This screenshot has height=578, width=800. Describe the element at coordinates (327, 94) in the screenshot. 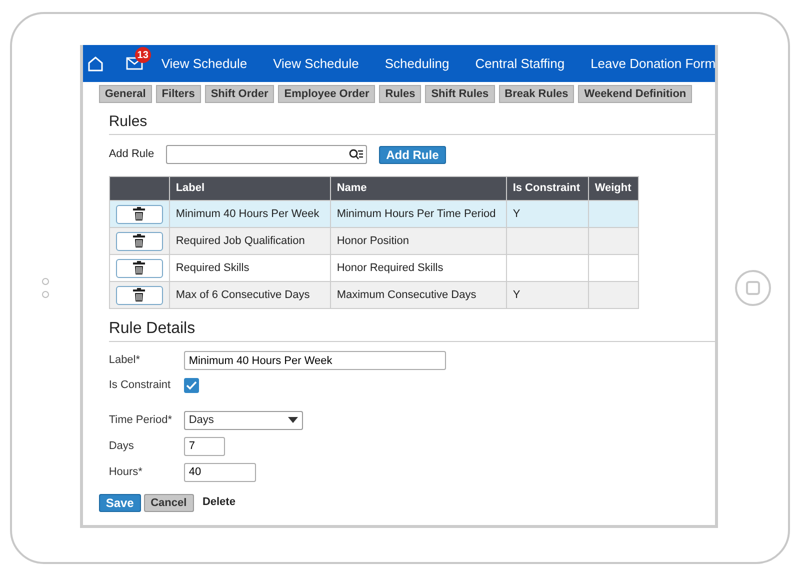

I see `tab-button: Employee Order` at that location.